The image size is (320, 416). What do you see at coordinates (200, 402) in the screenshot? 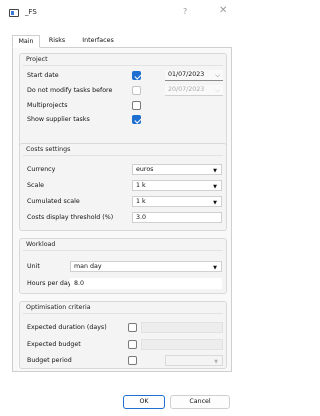
I see `cancel-button: Cancel` at bounding box center [200, 402].